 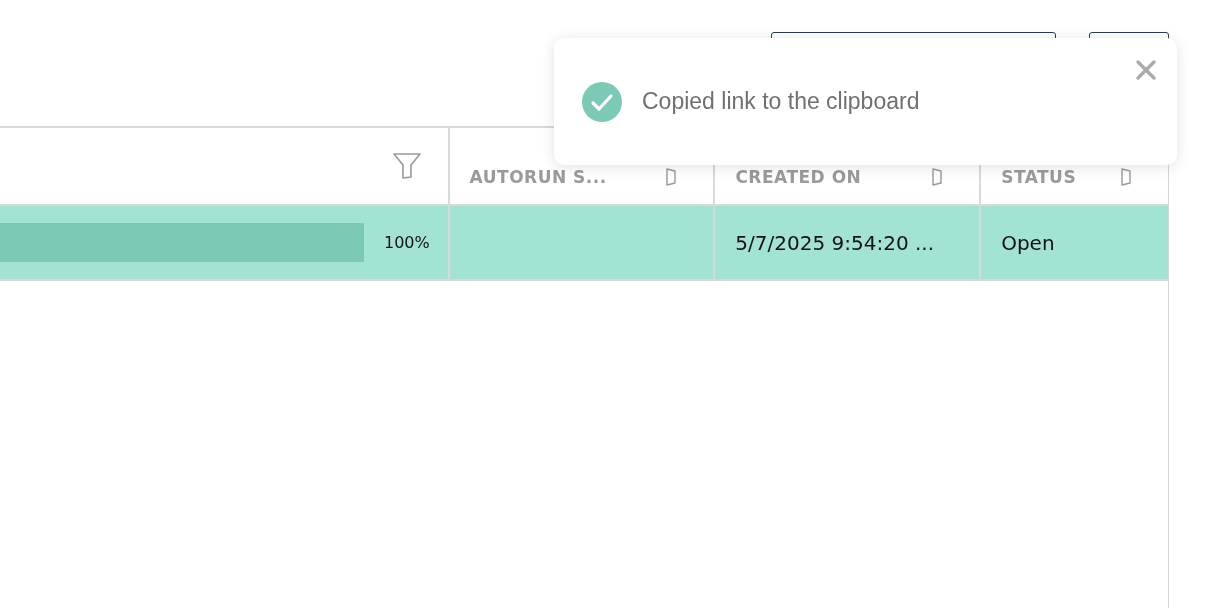 I want to click on toast-message: Copied link to the clipboard, so click(x=781, y=101).